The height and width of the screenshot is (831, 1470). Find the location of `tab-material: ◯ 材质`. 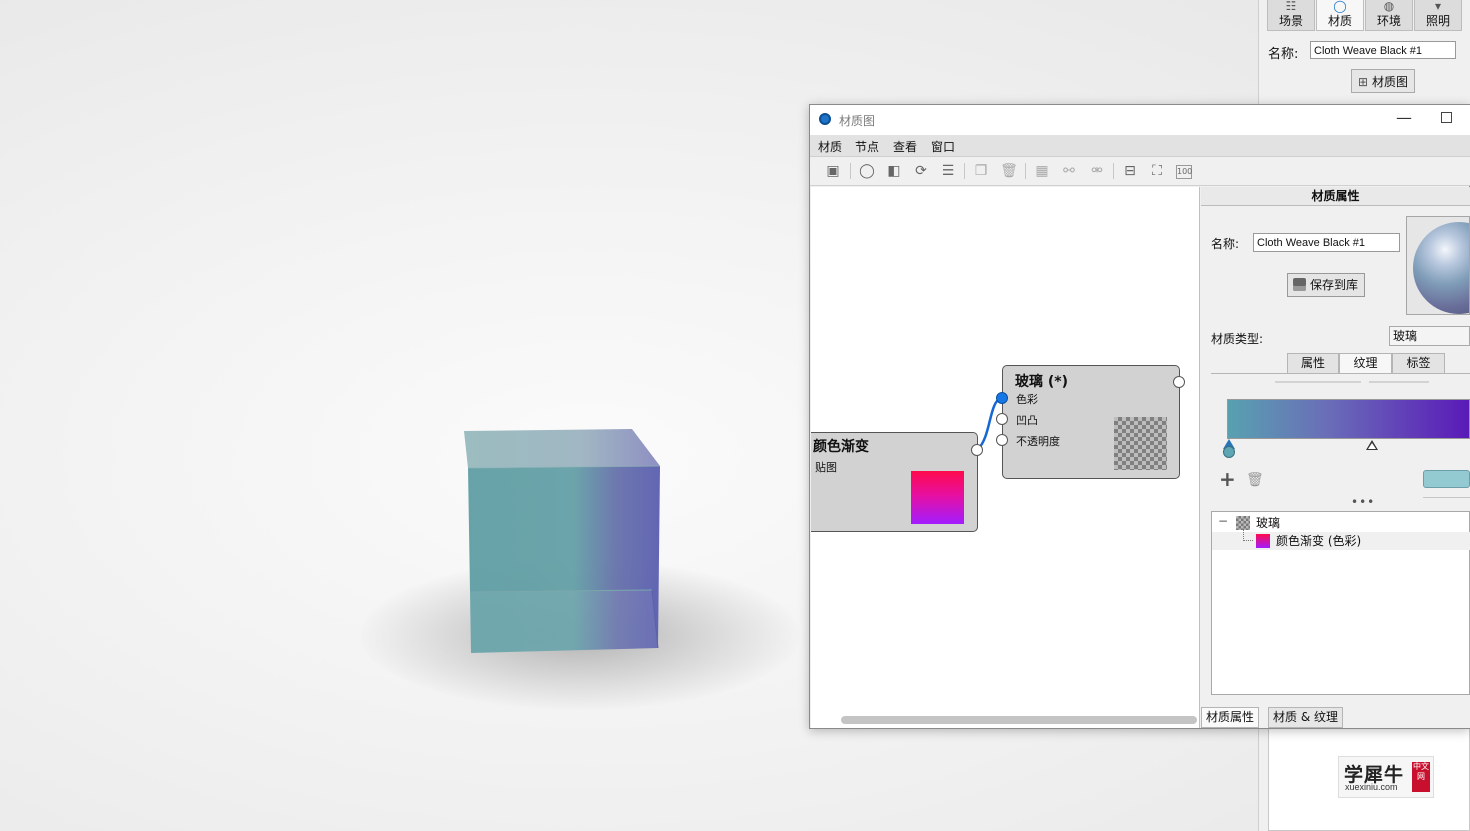

tab-material: ◯ 材质 is located at coordinates (1340, 15).